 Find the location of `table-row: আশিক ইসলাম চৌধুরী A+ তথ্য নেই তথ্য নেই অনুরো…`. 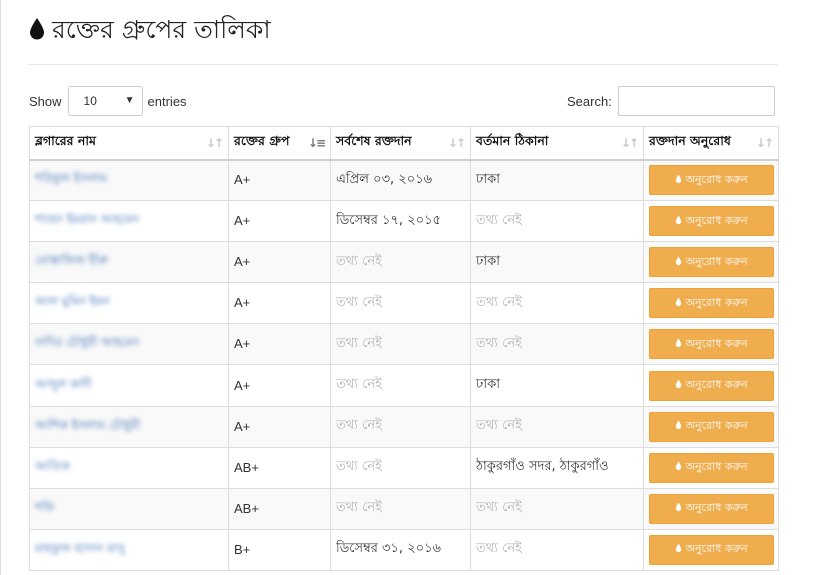

table-row: আশিক ইসলাম চৌধুরী A+ তথ্য নেই তথ্য নেই অনুরো… is located at coordinates (404, 426).